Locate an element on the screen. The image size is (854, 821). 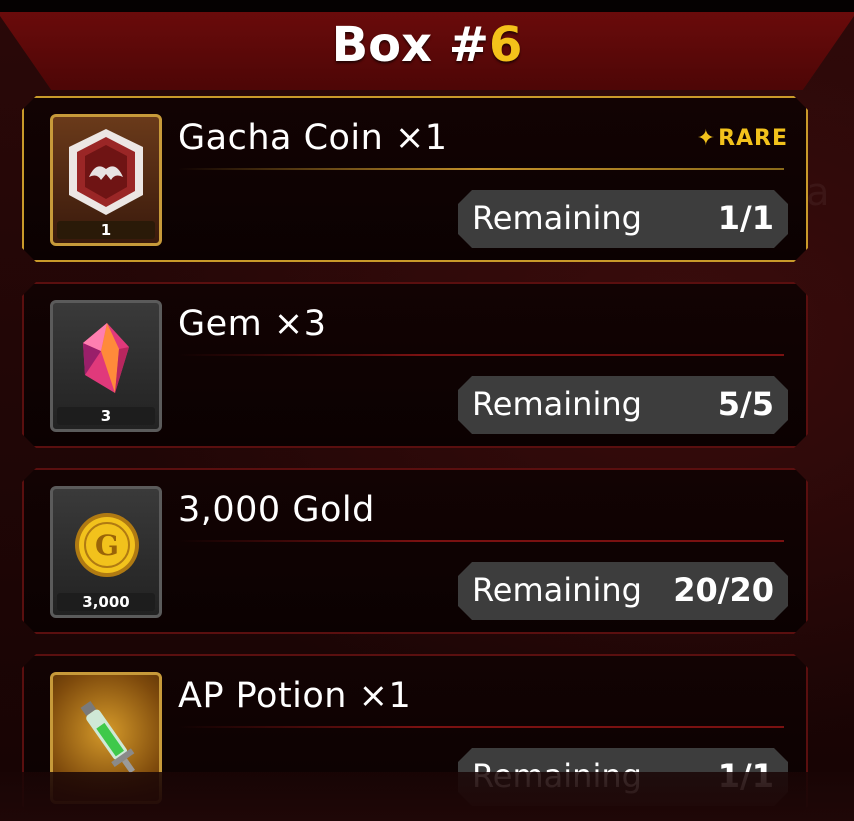
page-title: Box #6 is located at coordinates (427, 45).